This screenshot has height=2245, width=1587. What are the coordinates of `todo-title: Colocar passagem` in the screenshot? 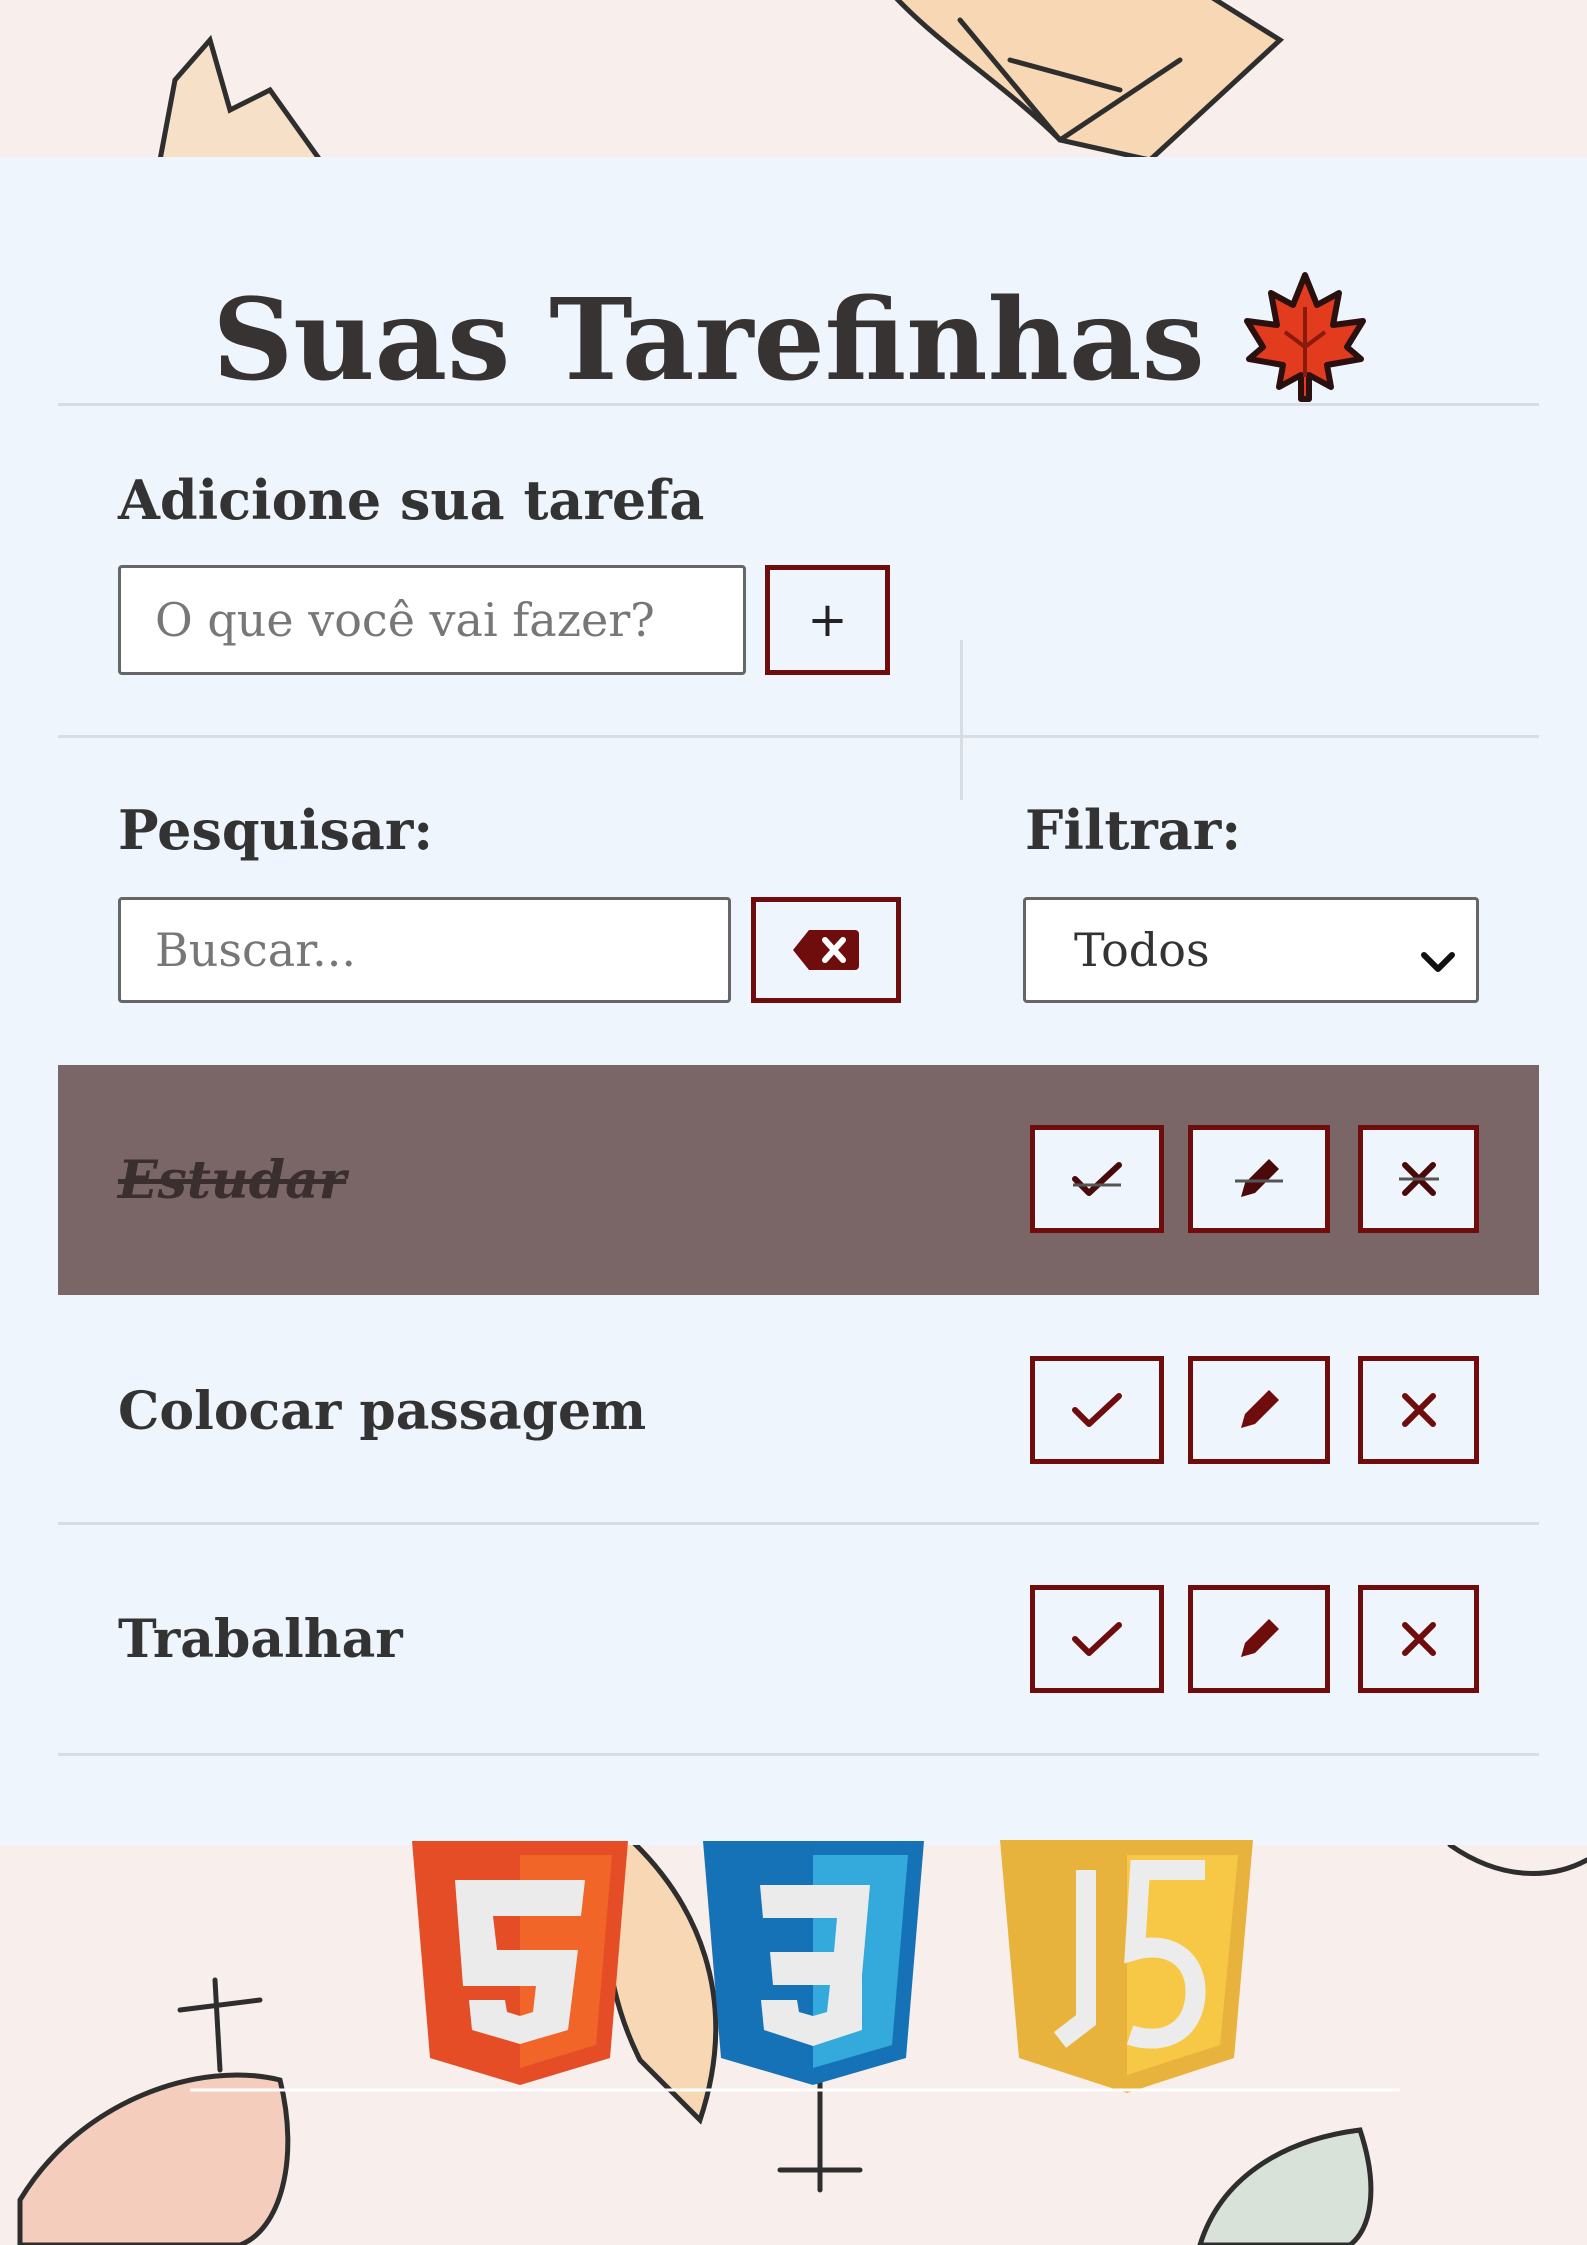 It's located at (382, 1411).